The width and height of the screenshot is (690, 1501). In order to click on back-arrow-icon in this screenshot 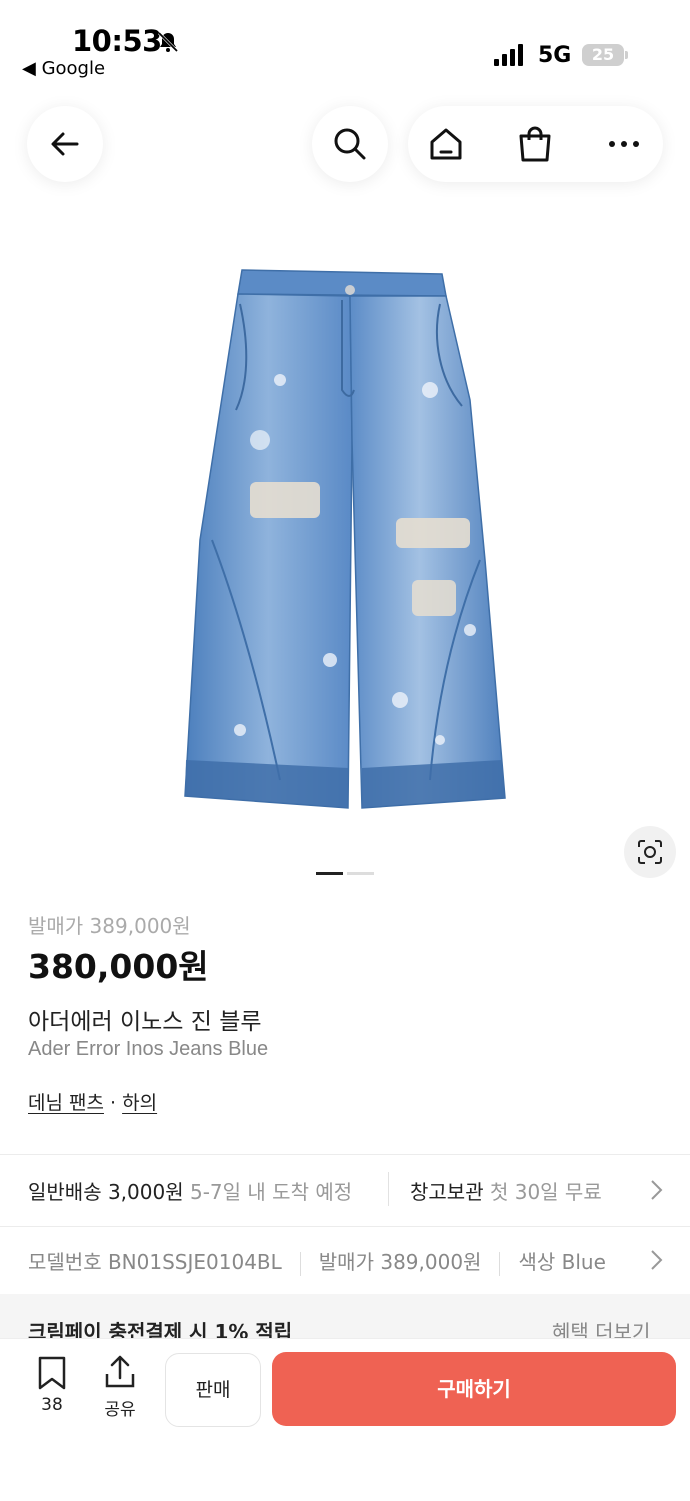, I will do `click(65, 144)`.